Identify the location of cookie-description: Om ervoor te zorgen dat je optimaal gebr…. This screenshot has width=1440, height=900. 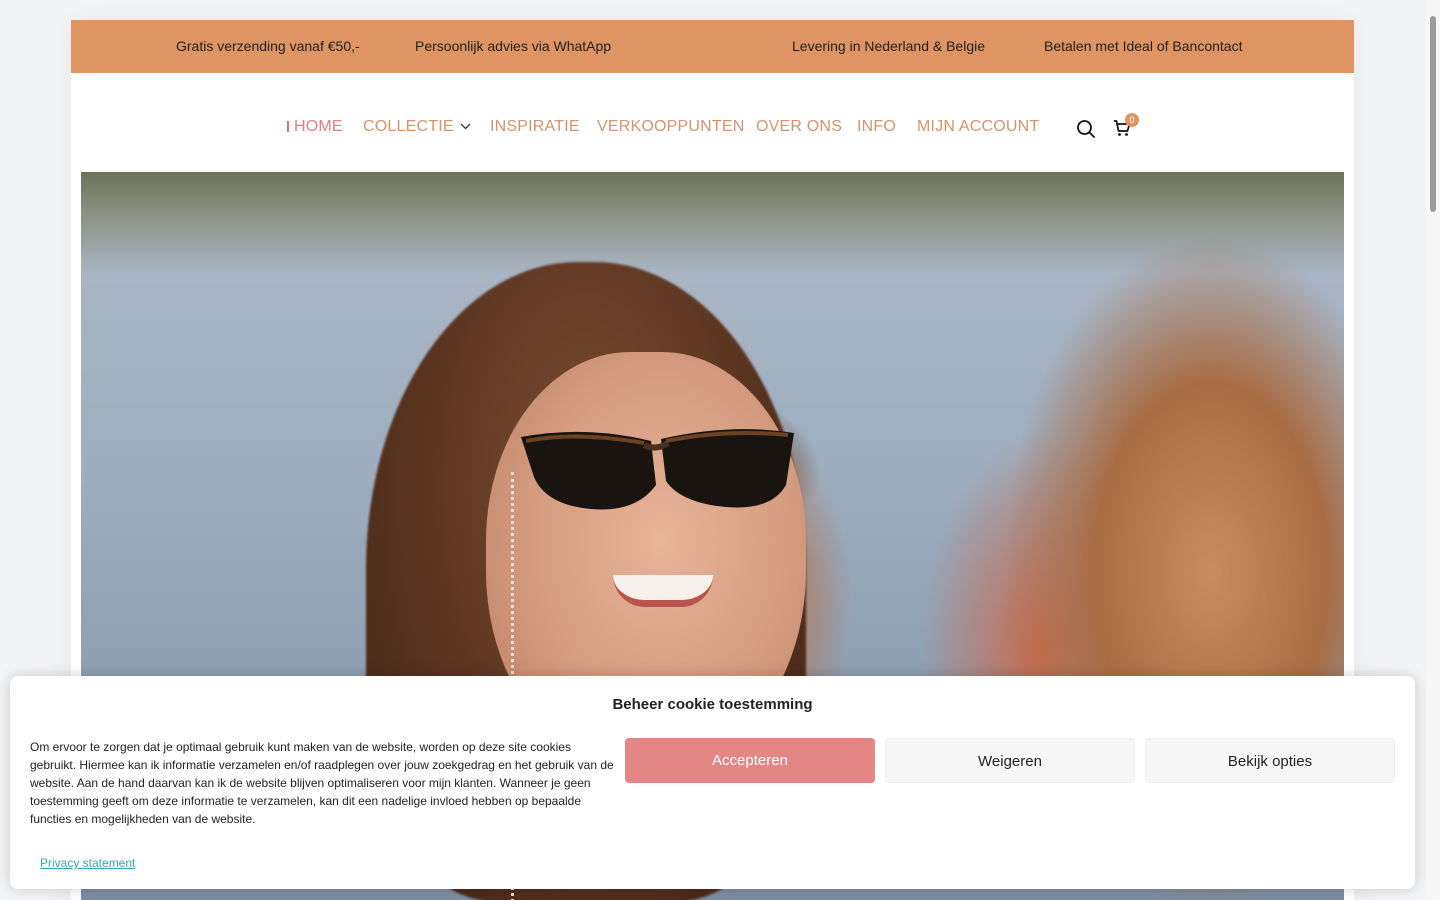
(322, 783).